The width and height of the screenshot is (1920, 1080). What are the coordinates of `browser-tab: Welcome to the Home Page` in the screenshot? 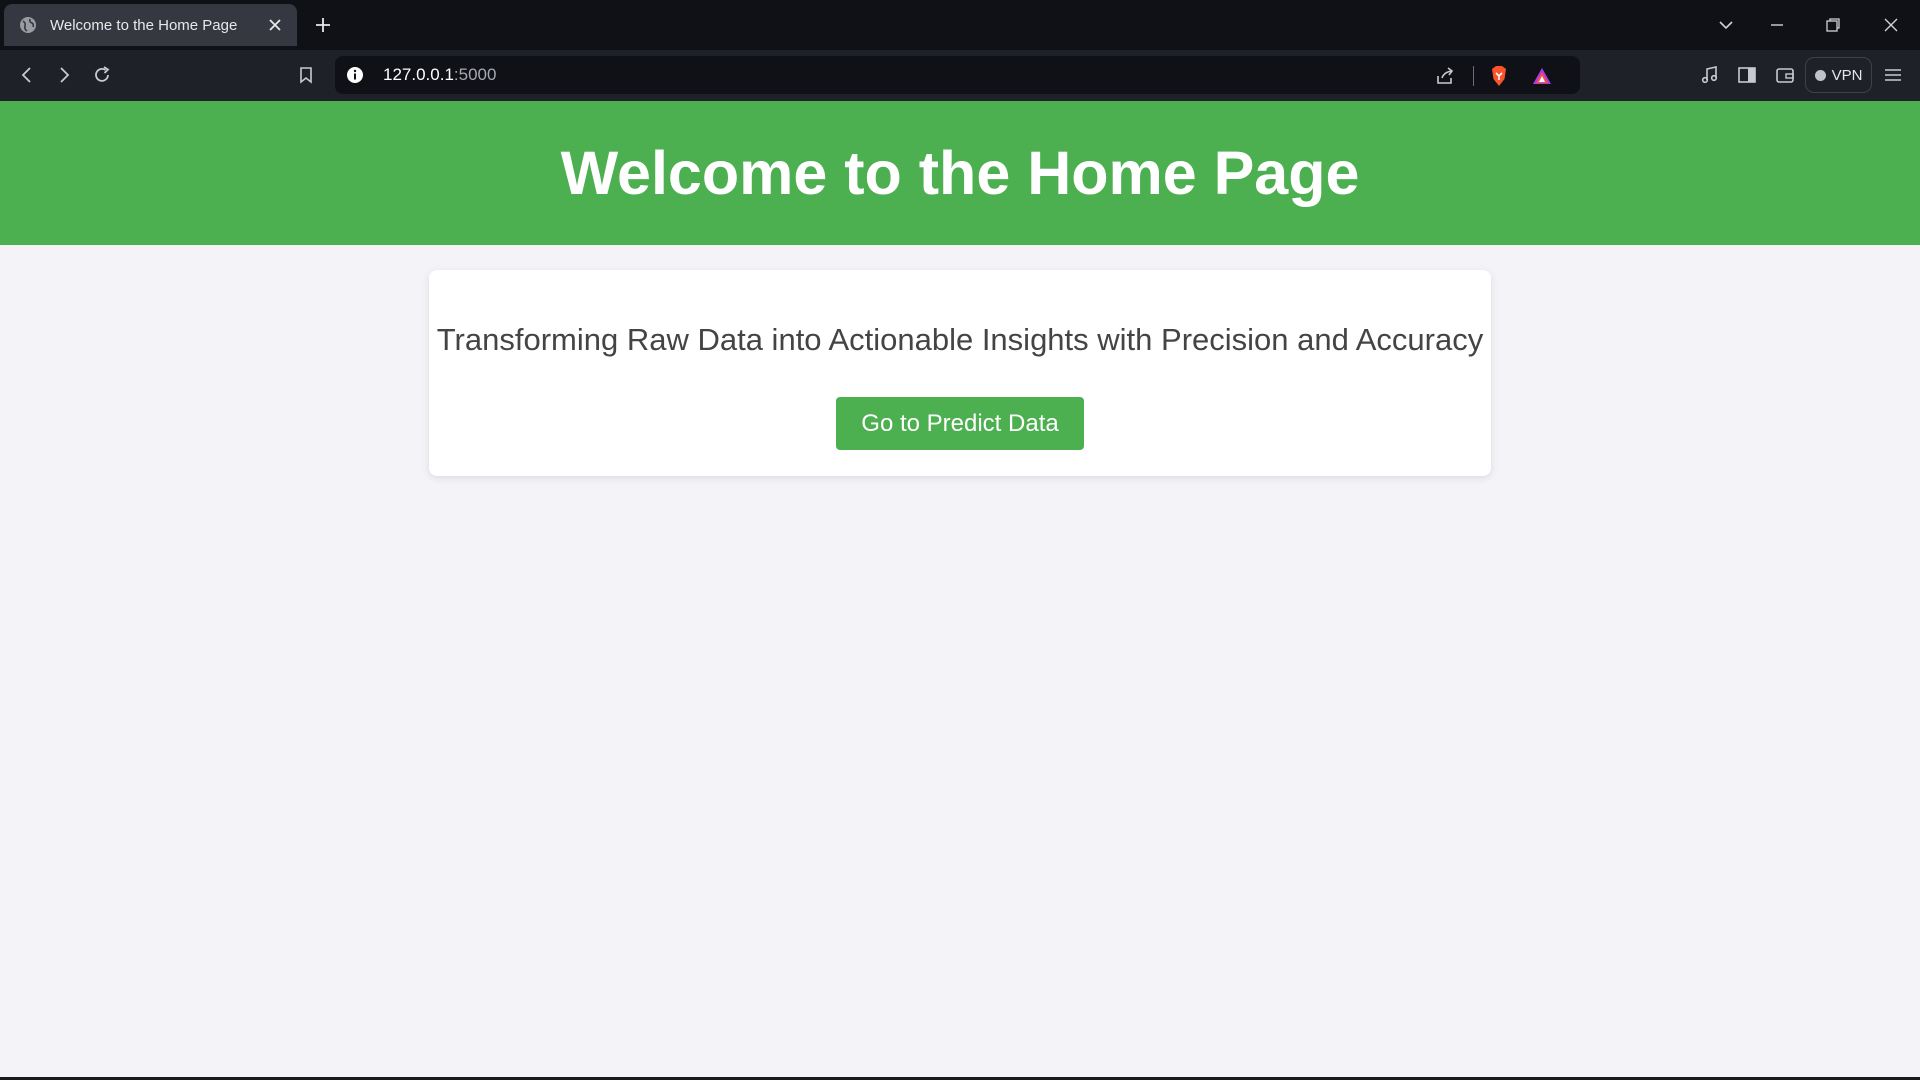 It's located at (150, 25).